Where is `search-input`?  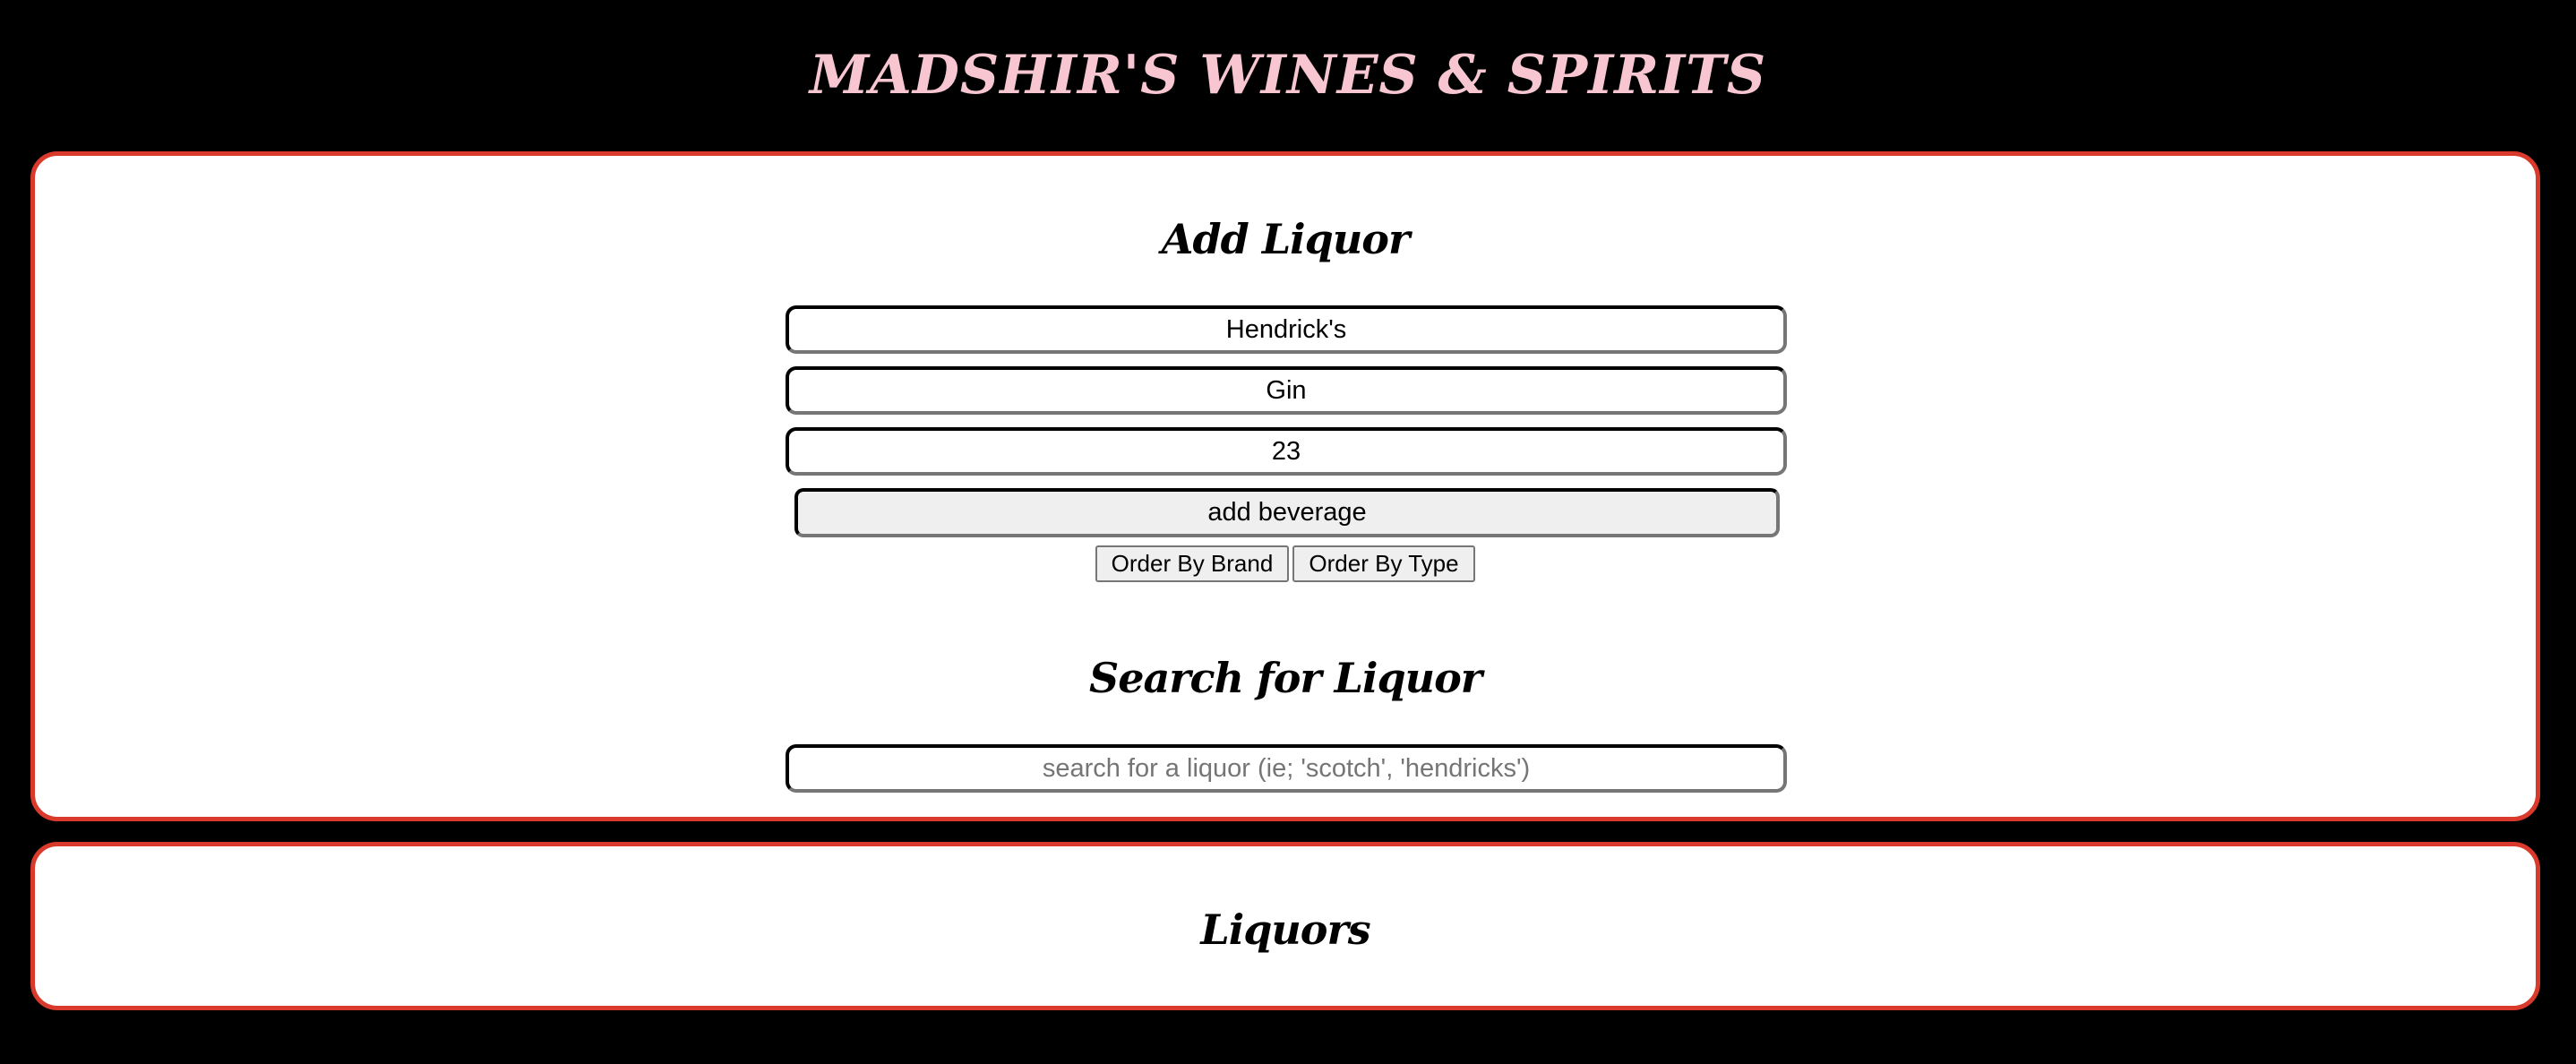
search-input is located at coordinates (1286, 768).